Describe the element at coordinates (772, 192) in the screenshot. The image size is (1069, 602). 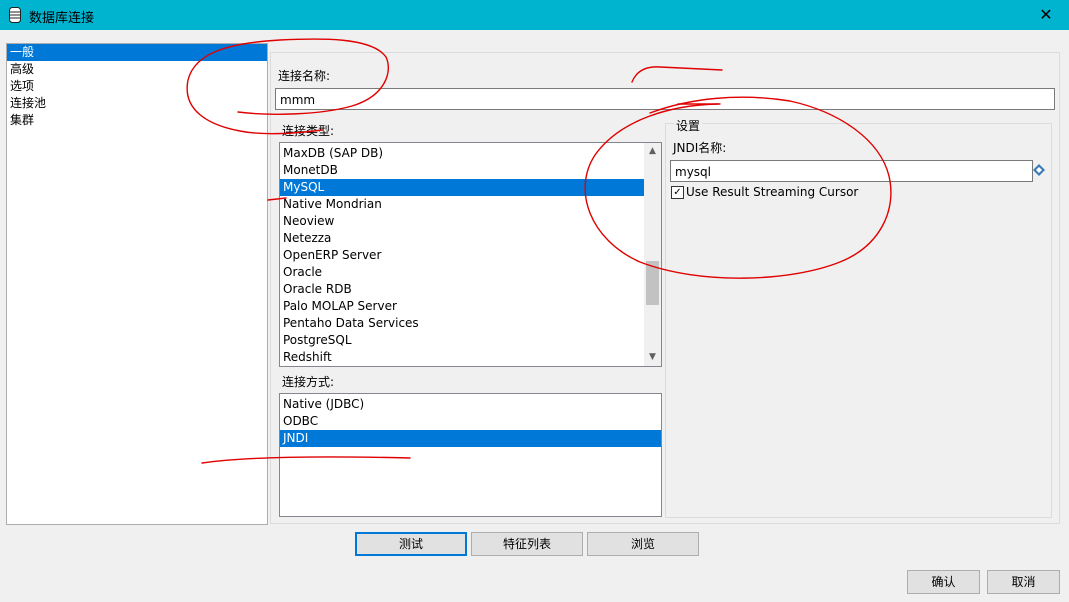
I see `streaming-cursor-label: Use Result Streaming Cursor` at that location.